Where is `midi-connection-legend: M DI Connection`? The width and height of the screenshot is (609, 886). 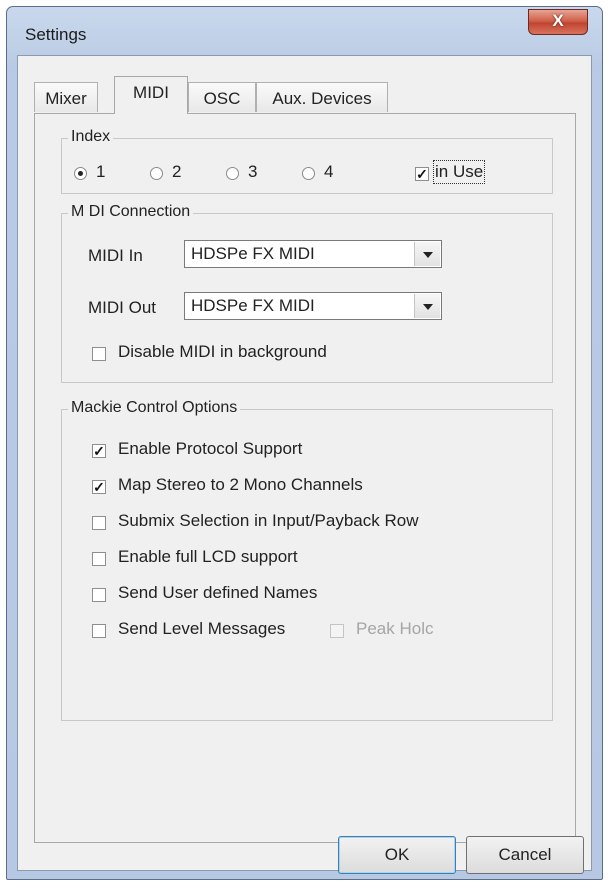 midi-connection-legend: M DI Connection is located at coordinates (131, 212).